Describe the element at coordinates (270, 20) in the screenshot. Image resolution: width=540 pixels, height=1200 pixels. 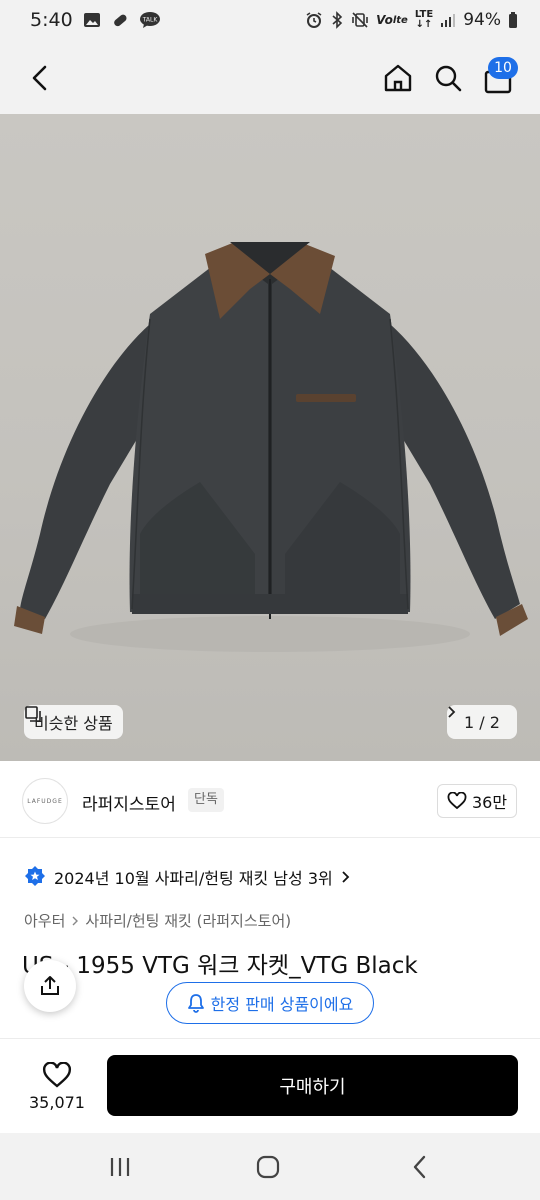
I see `status-bar: 5:40 TALK Vo lte LTE ↓↑ 94%` at that location.